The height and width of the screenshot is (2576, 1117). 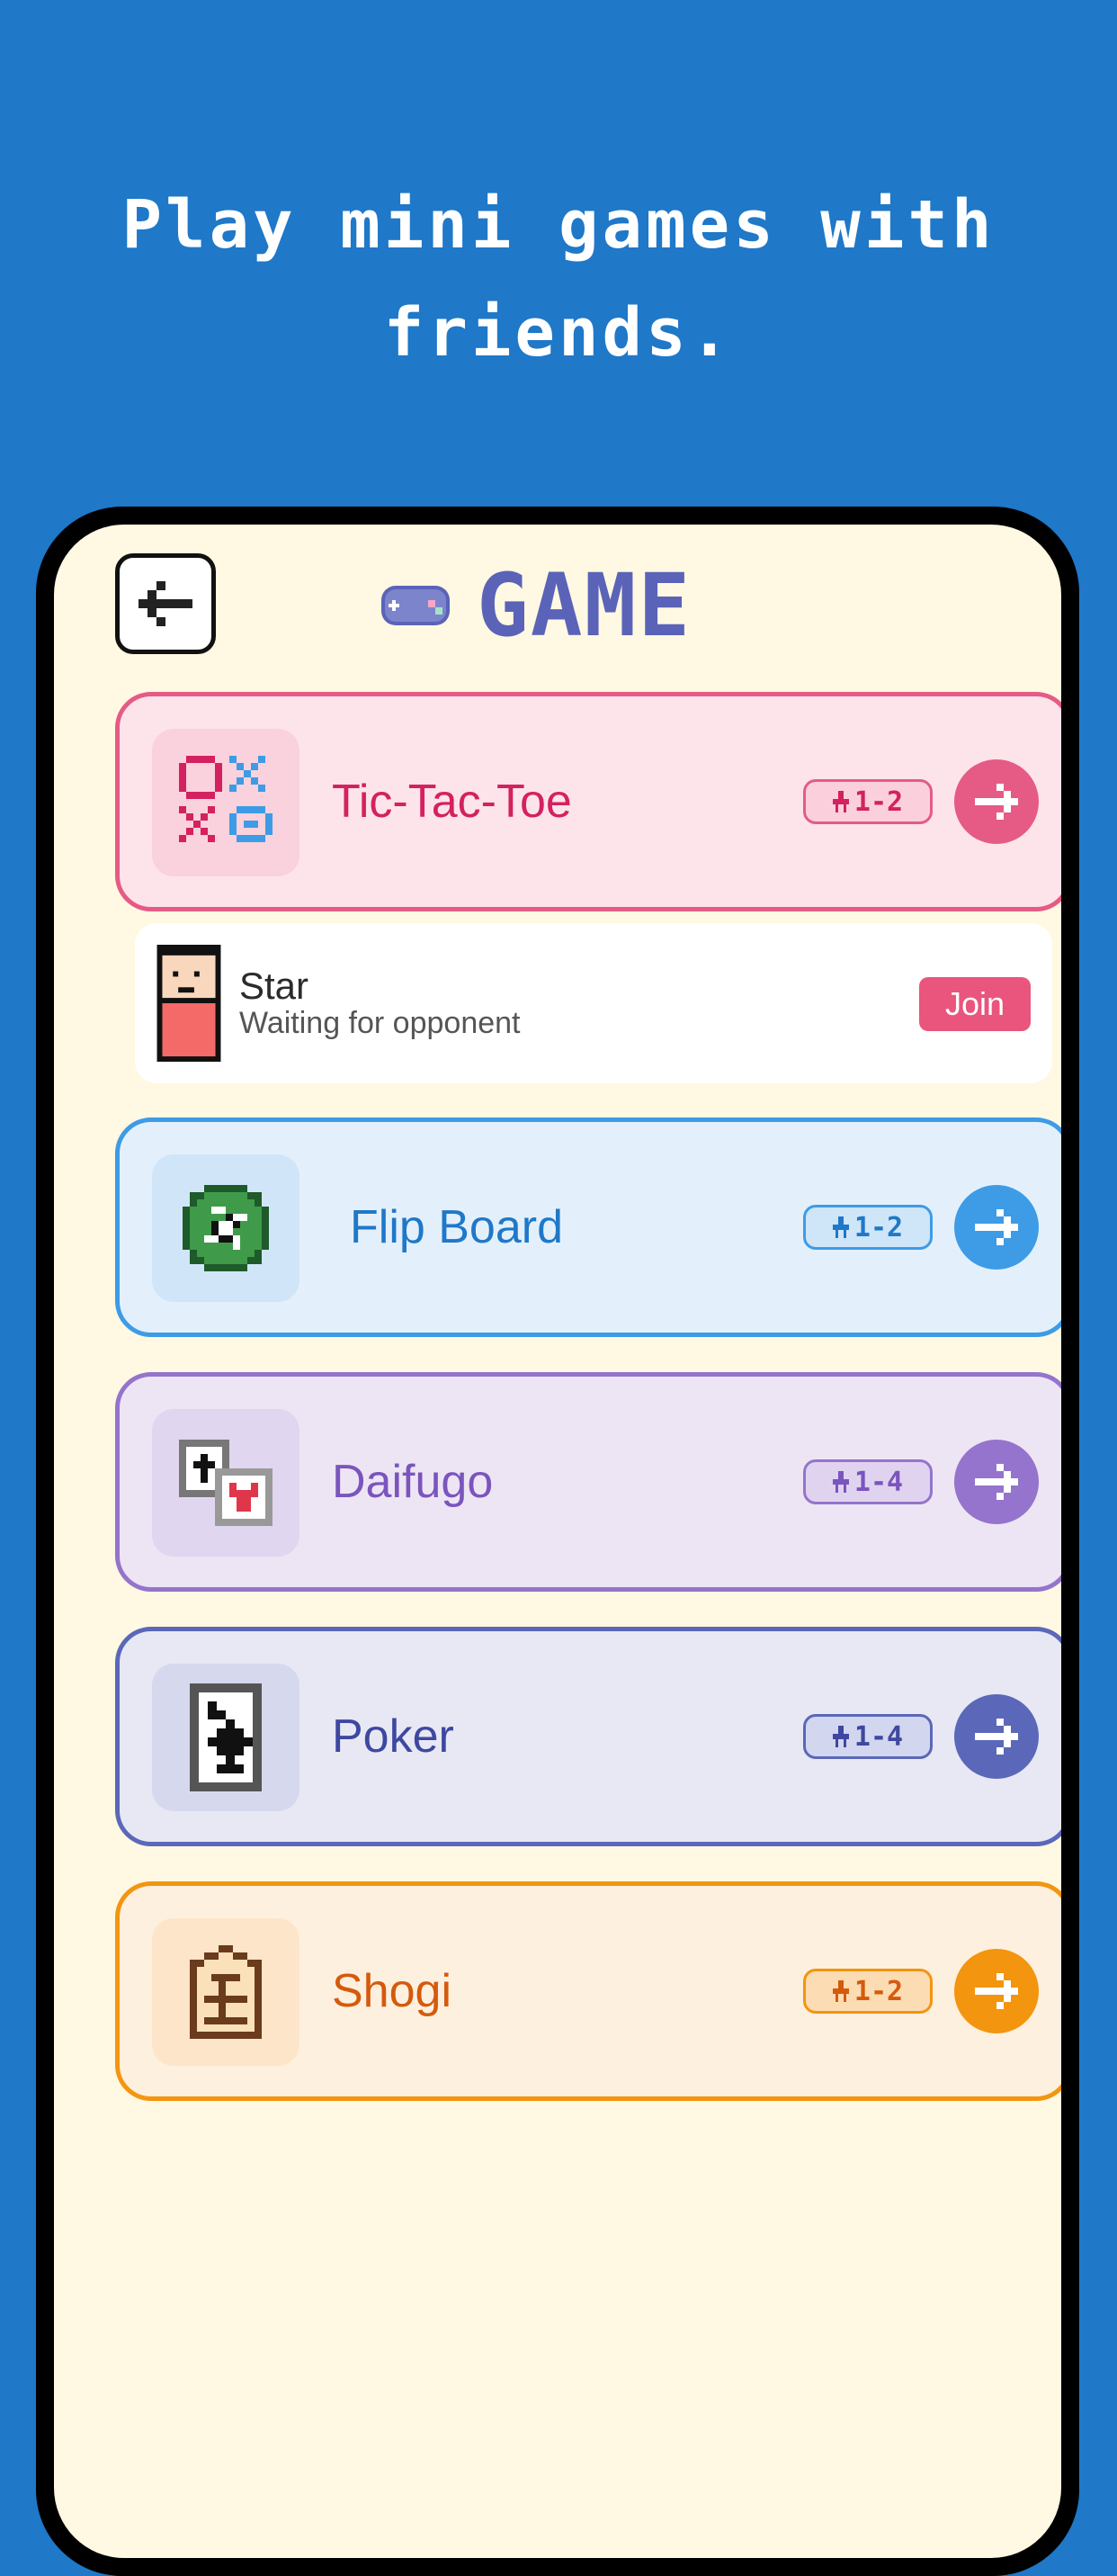 What do you see at coordinates (456, 1227) in the screenshot?
I see `game-name: Flip Board` at bounding box center [456, 1227].